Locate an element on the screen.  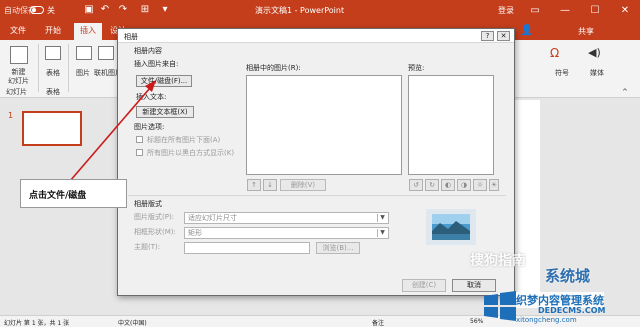
windows-logo-icon is located at coordinates (500, 306).